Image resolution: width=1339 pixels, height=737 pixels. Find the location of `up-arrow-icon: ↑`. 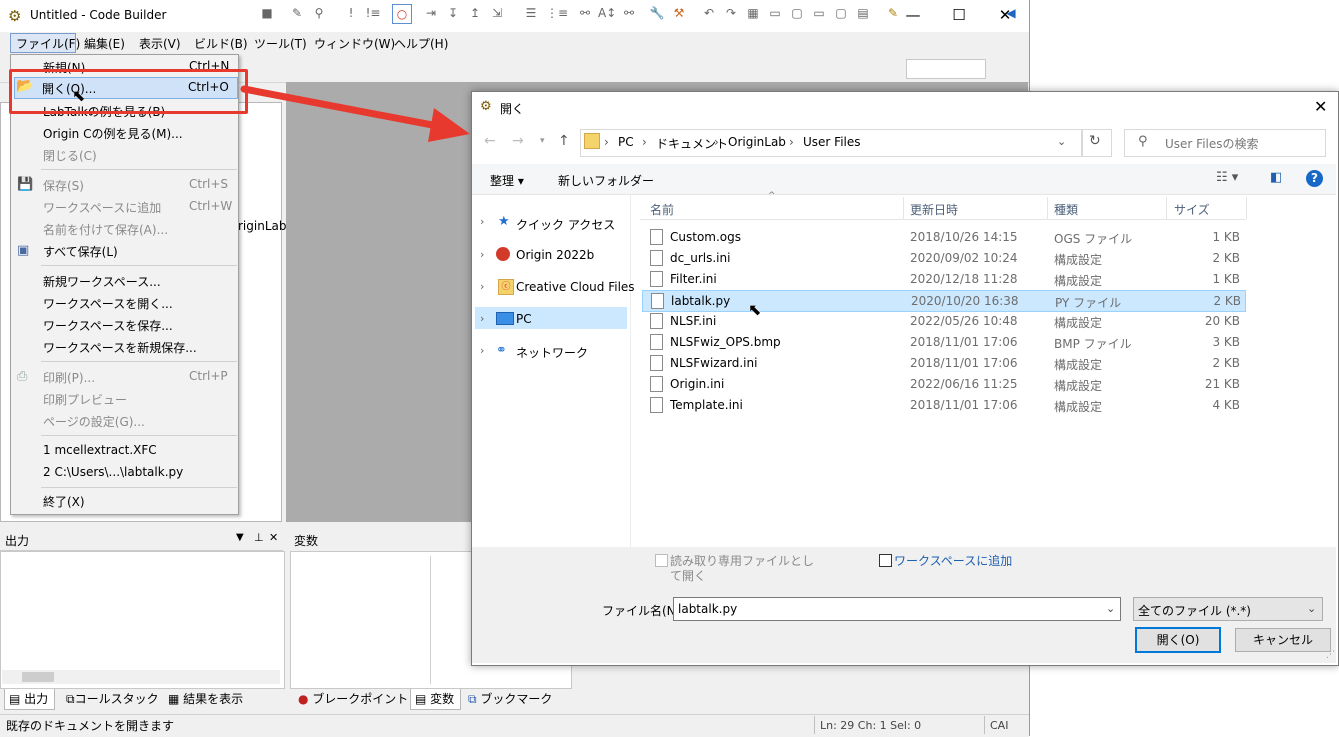

up-arrow-icon: ↑ is located at coordinates (564, 141).